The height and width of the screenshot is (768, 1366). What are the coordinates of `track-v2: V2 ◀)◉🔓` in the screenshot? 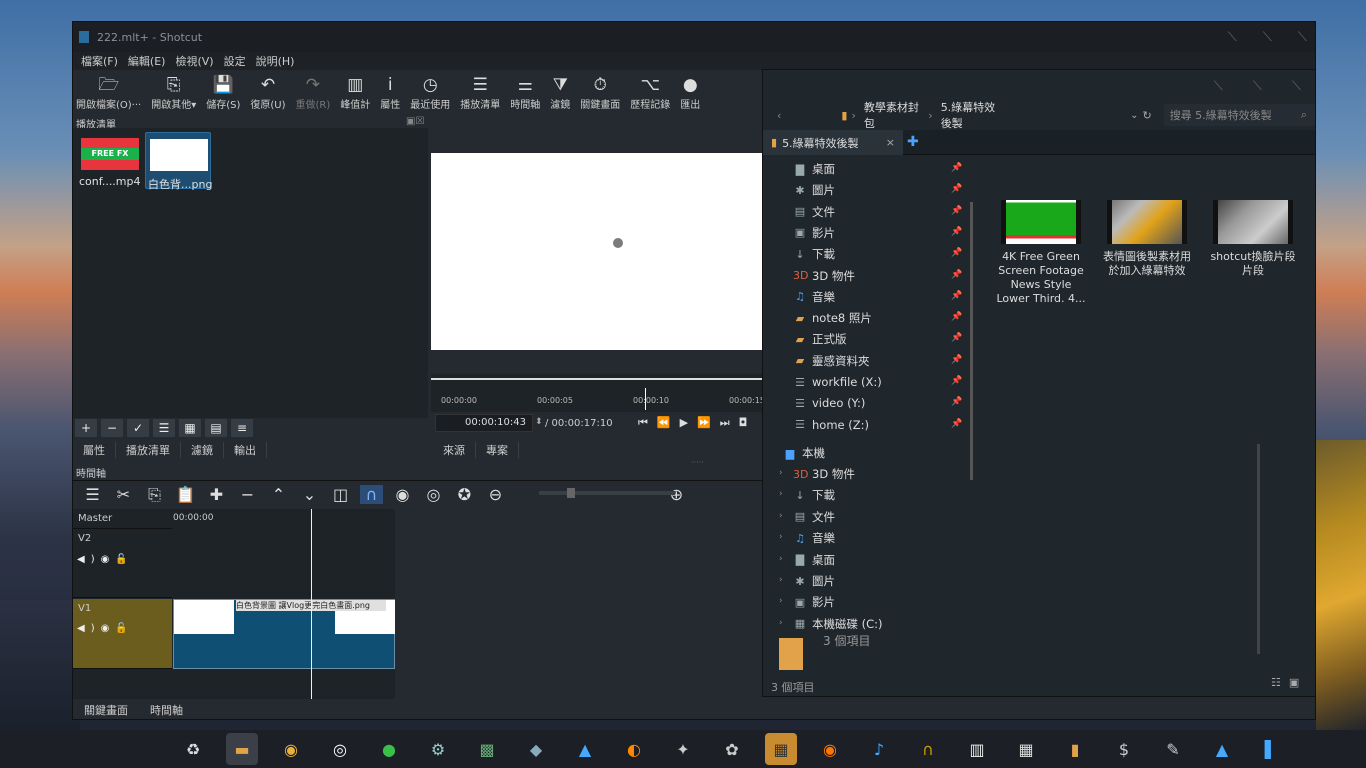 It's located at (122, 564).